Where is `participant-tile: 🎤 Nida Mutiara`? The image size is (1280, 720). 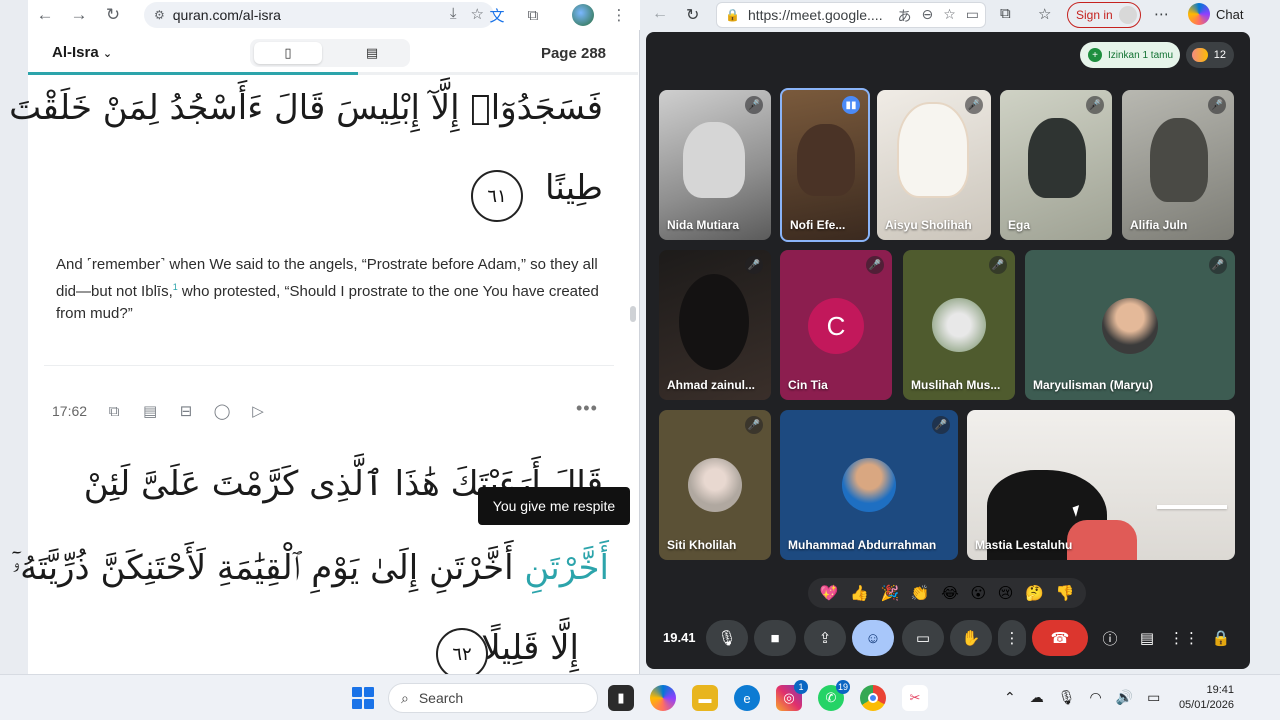 participant-tile: 🎤 Nida Mutiara is located at coordinates (715, 165).